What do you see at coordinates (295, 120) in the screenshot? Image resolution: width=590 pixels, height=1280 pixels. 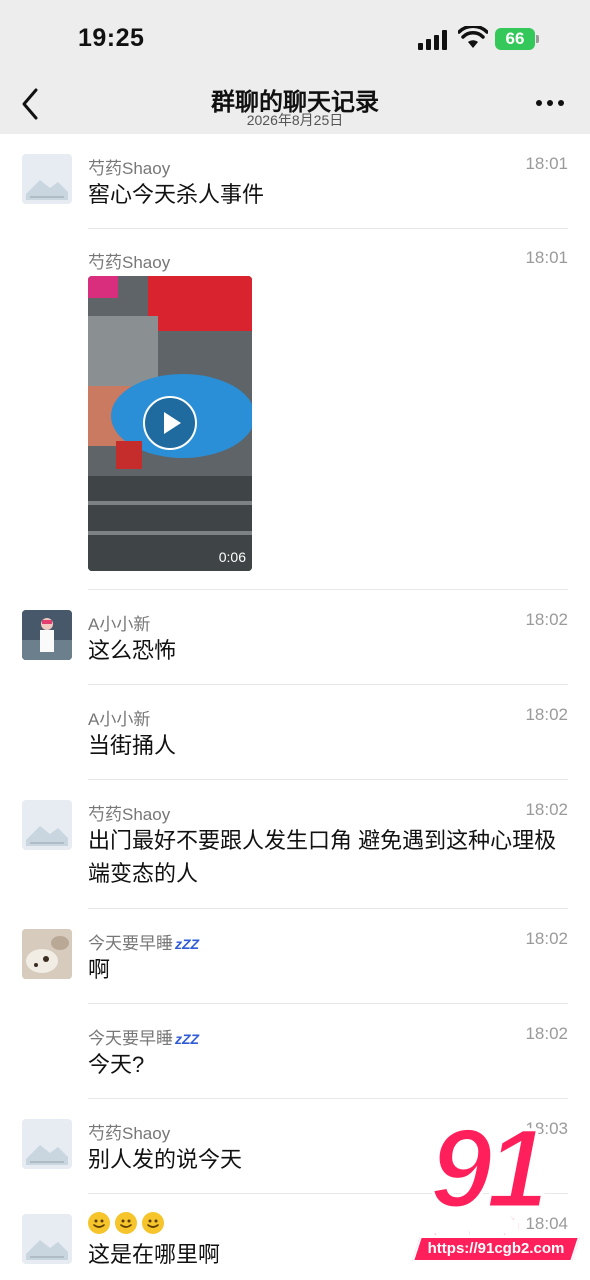 I see `page-subtitle-date: 2026年8月25日` at bounding box center [295, 120].